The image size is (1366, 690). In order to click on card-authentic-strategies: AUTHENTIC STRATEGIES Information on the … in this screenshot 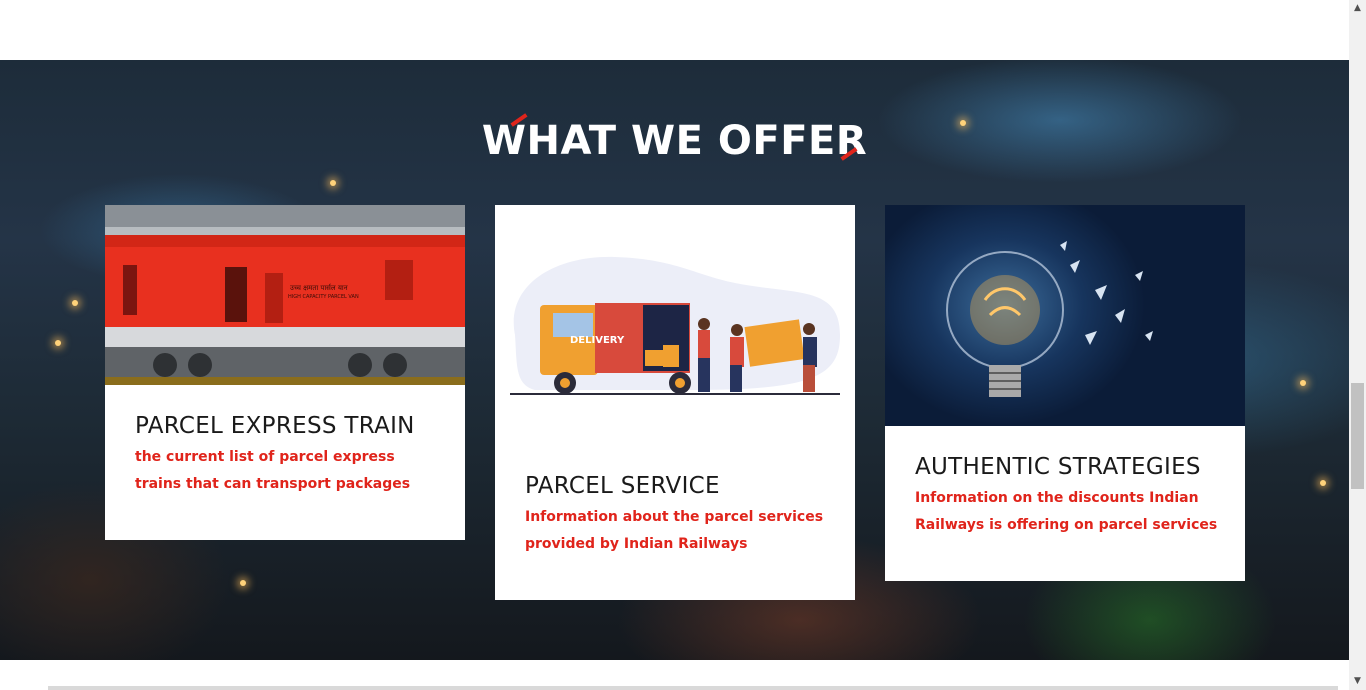, I will do `click(1065, 393)`.